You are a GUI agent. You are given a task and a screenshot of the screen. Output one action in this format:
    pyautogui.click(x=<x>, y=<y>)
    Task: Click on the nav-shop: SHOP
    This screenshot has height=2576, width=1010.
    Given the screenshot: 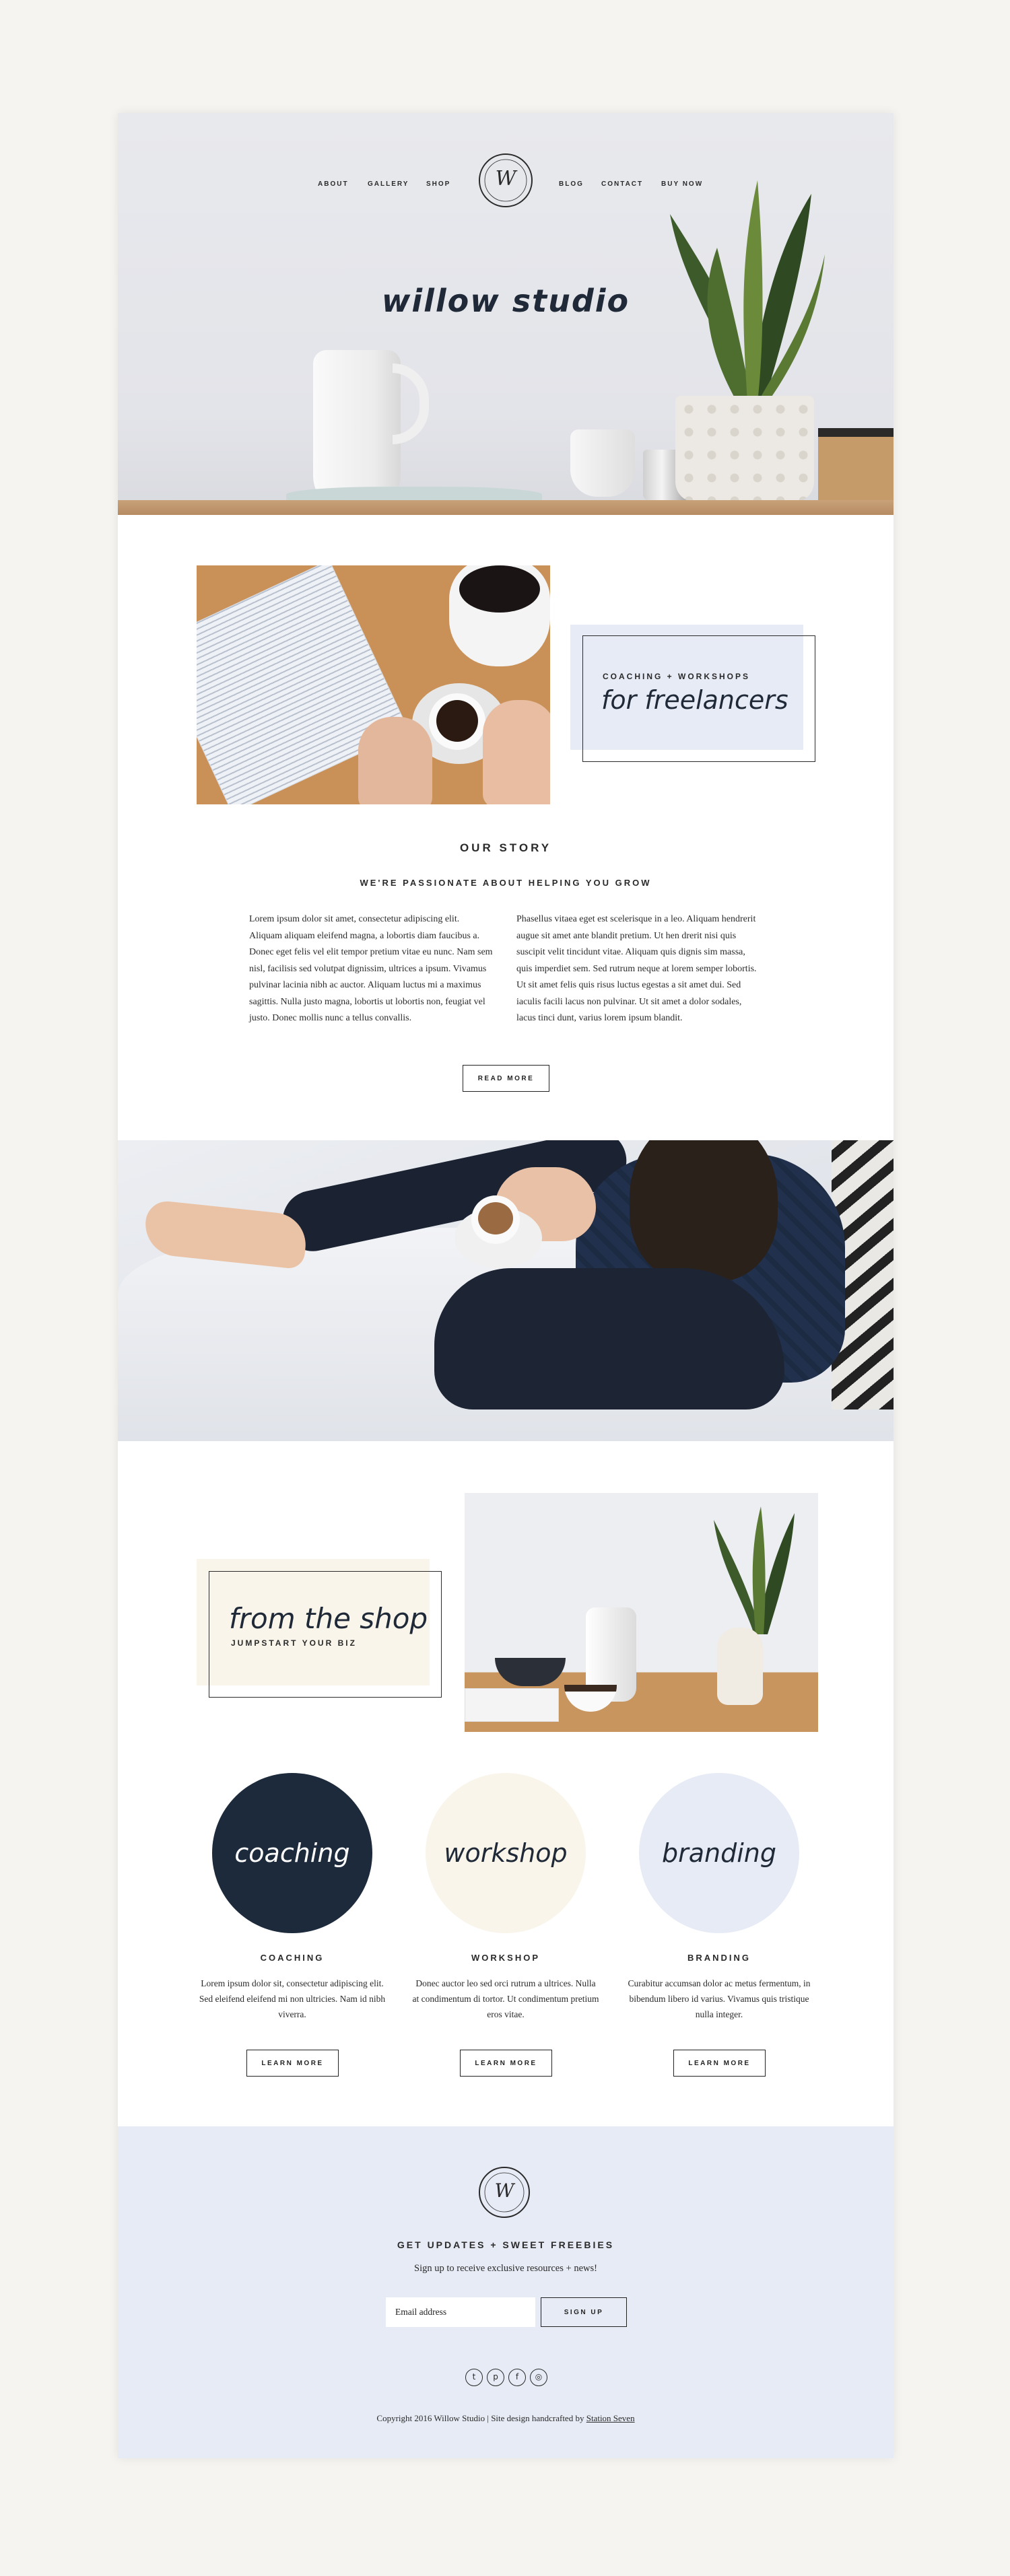 What is the action you would take?
    pyautogui.click(x=438, y=184)
    